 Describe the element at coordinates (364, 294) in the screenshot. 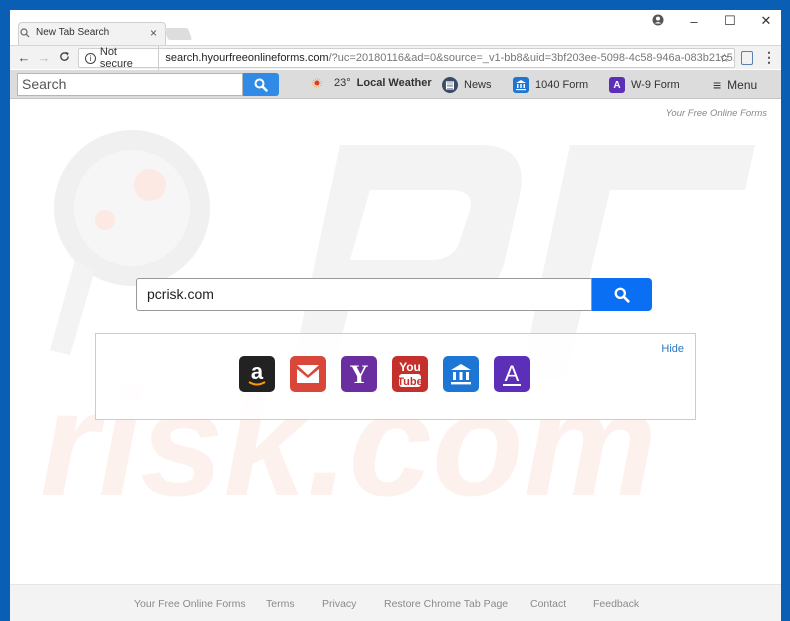

I see `main-search-input: pcrisk.com` at that location.